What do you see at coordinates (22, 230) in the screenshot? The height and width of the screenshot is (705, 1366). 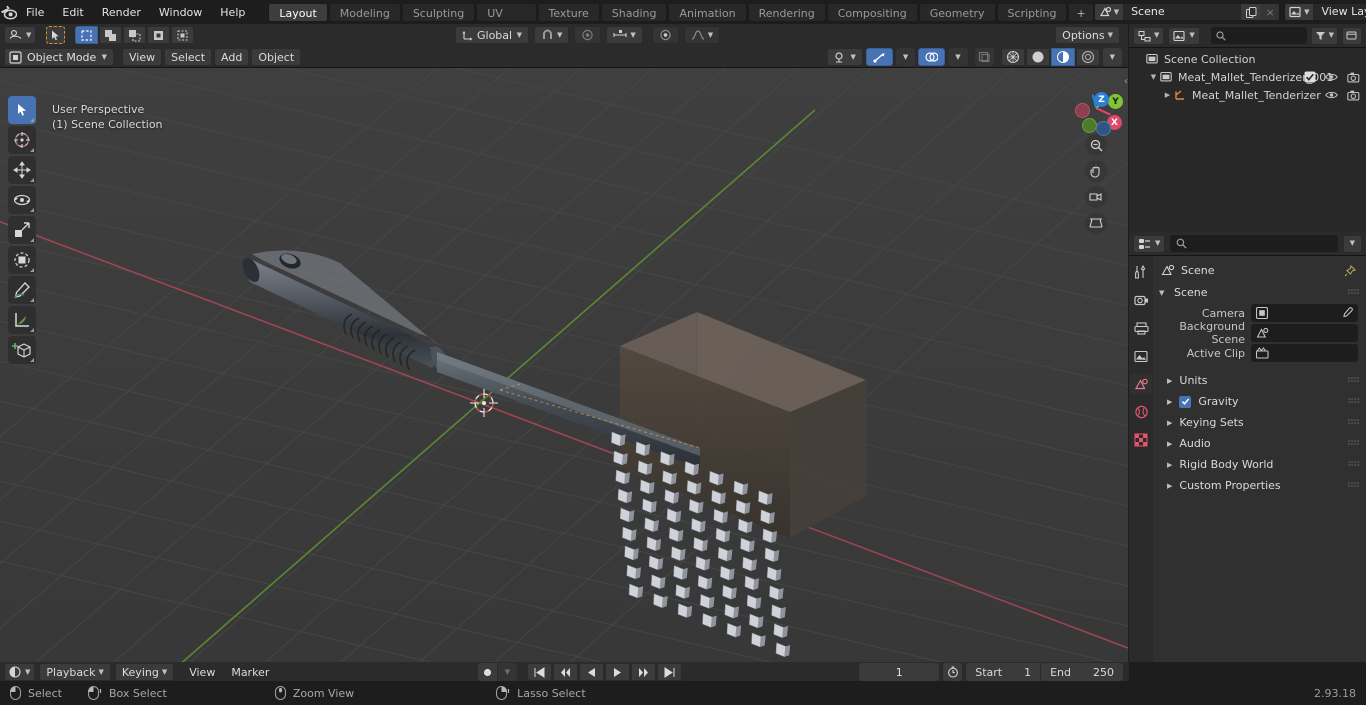 I see `scale-tool-button` at bounding box center [22, 230].